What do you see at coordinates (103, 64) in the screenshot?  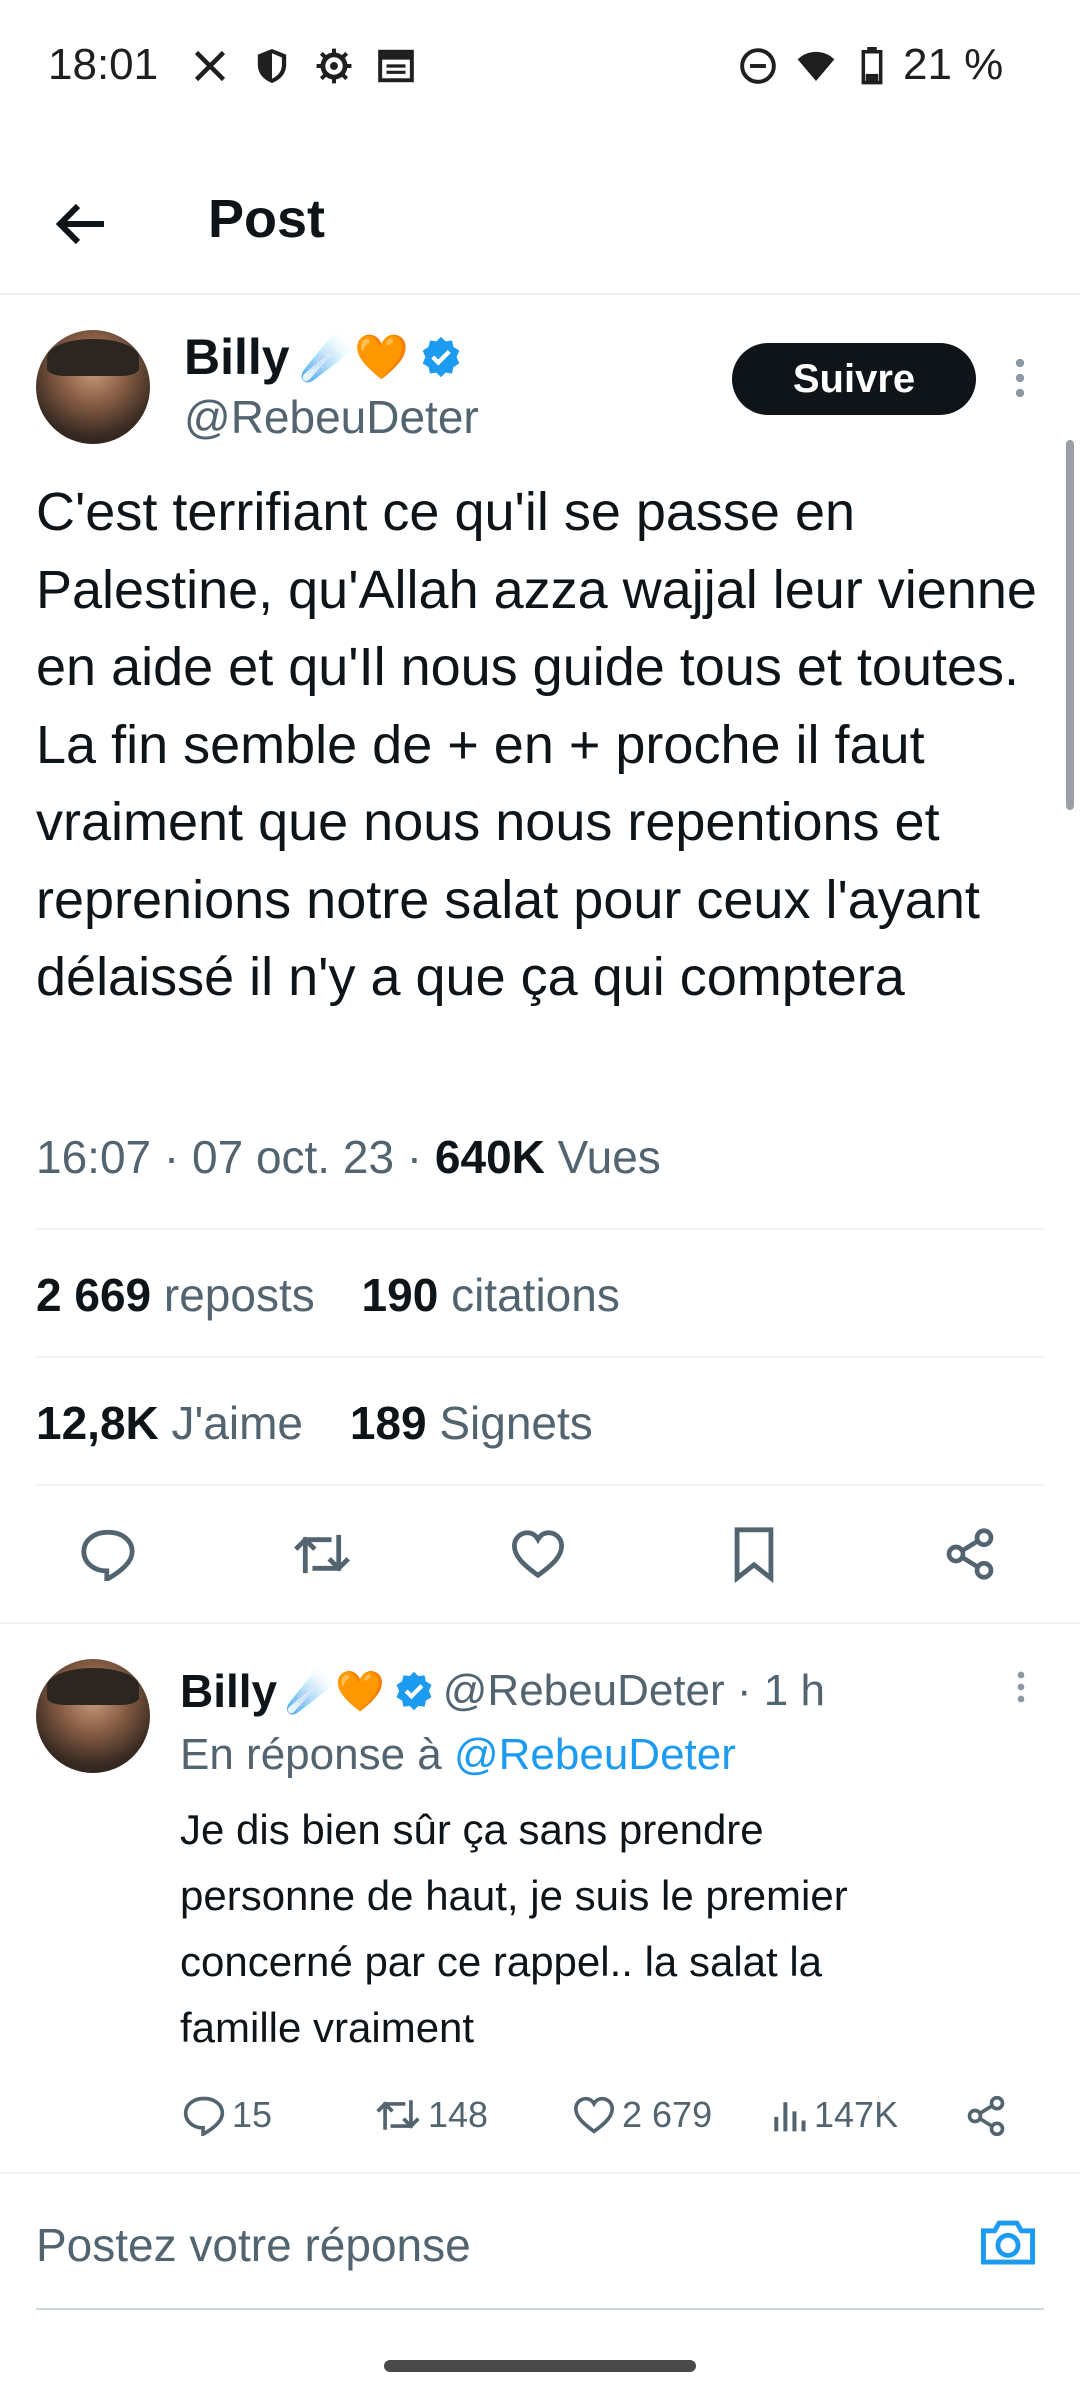 I see `status-time: 18:01` at bounding box center [103, 64].